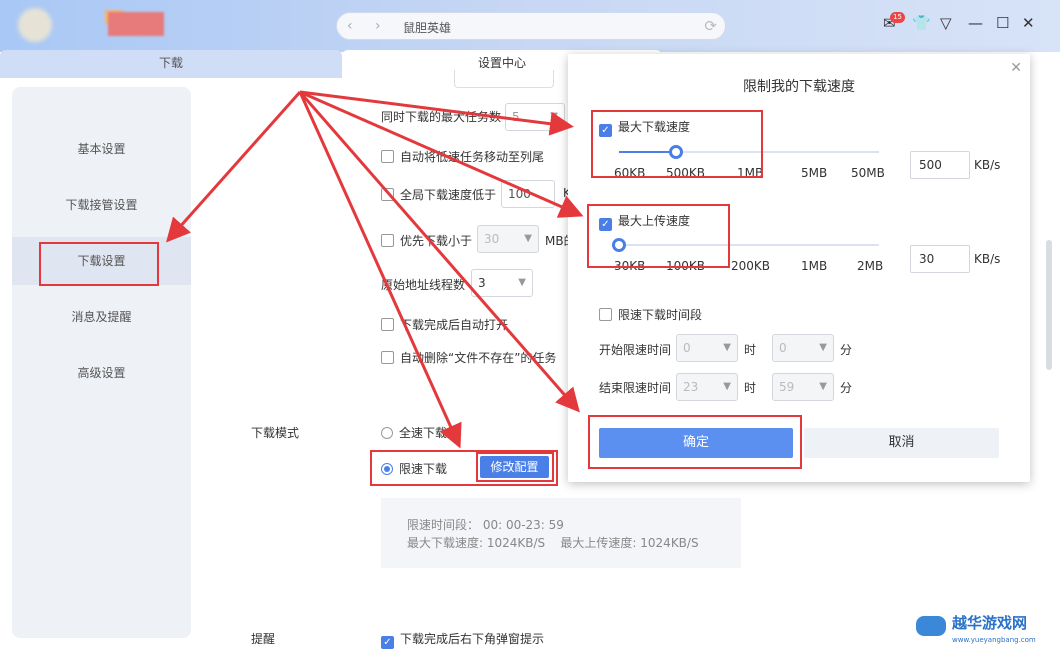  I want to click on auto-move-row: 自动将低速任务移动至列尾, so click(462, 156).